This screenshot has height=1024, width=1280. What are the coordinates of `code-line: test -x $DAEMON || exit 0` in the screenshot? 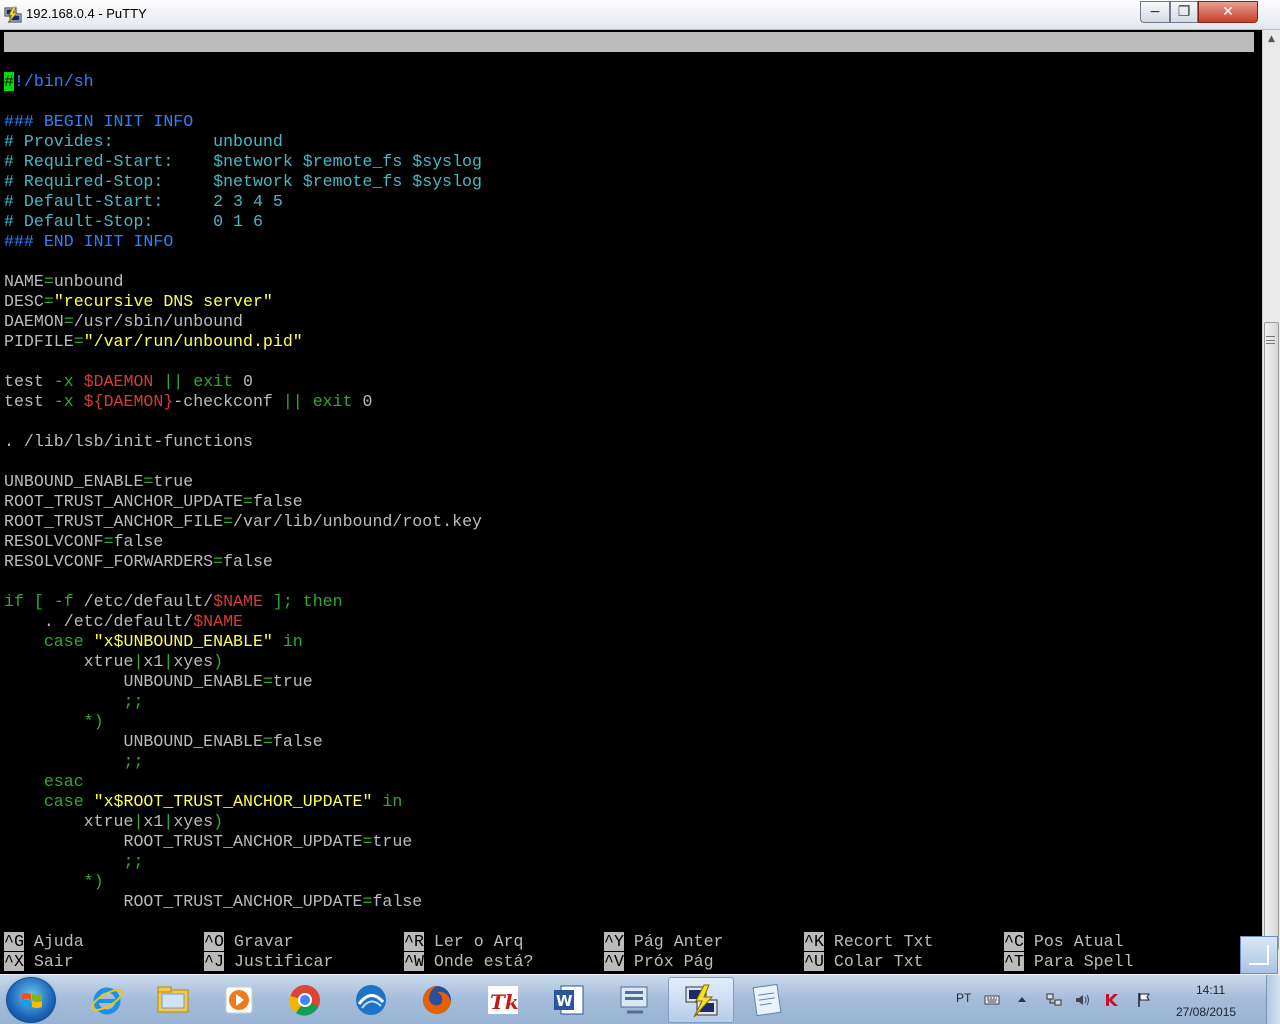 It's located at (128, 382).